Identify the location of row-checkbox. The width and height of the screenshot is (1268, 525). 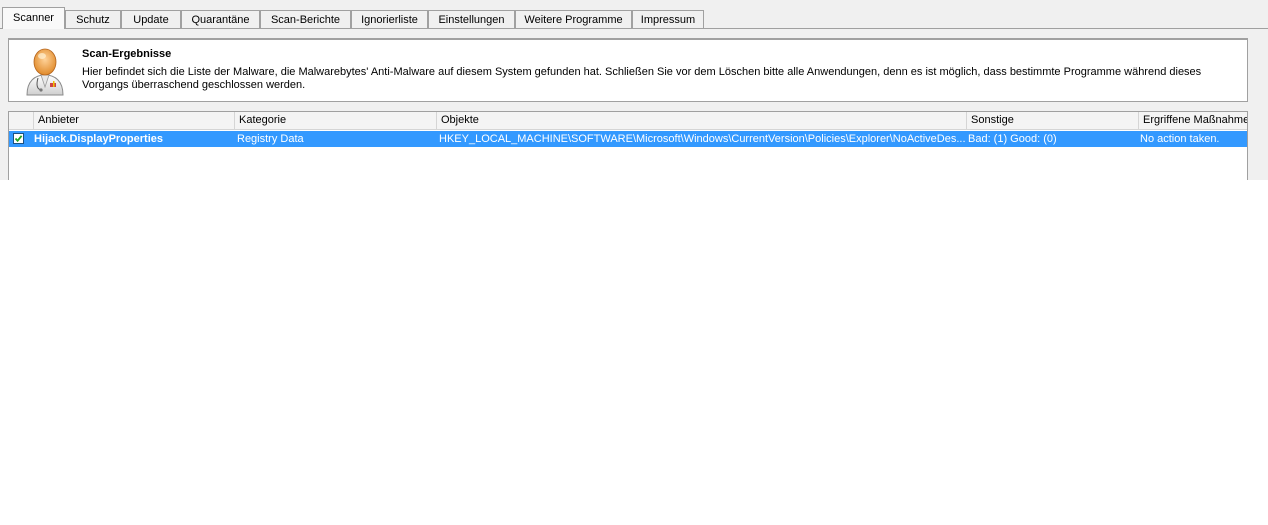
(18, 138).